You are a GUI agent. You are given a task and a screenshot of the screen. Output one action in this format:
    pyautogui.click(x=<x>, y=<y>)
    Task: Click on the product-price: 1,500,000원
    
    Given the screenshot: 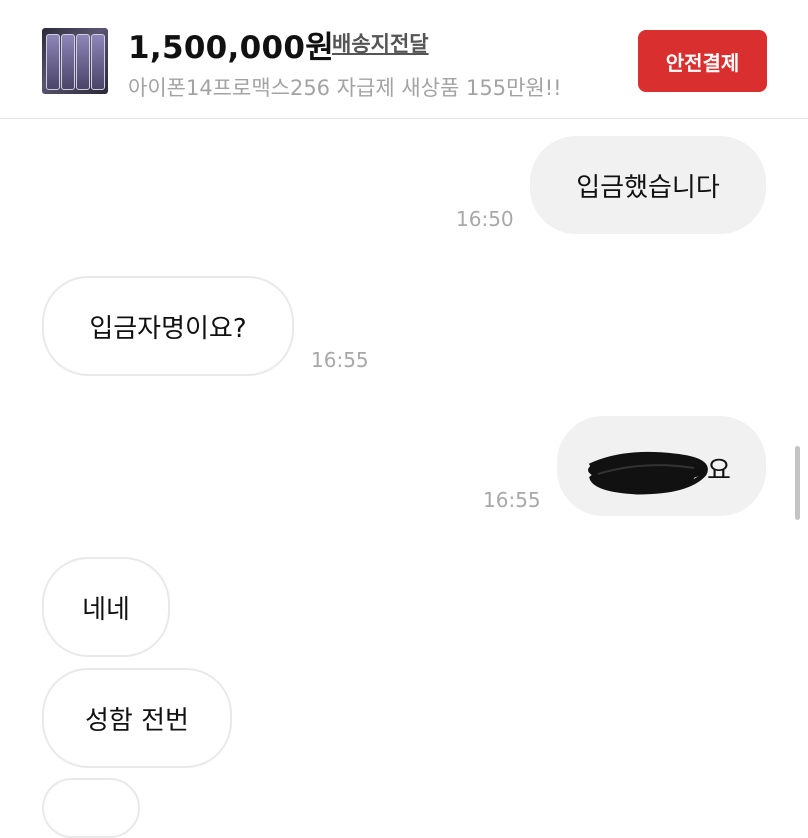 What is the action you would take?
    pyautogui.click(x=231, y=48)
    